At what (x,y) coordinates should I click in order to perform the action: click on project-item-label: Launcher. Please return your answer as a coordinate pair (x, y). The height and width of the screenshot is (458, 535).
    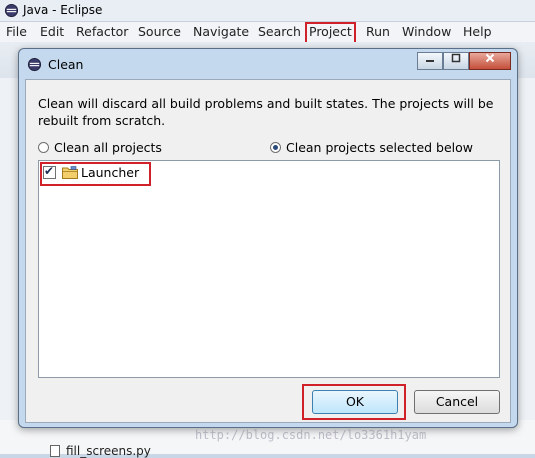
    Looking at the image, I should click on (110, 172).